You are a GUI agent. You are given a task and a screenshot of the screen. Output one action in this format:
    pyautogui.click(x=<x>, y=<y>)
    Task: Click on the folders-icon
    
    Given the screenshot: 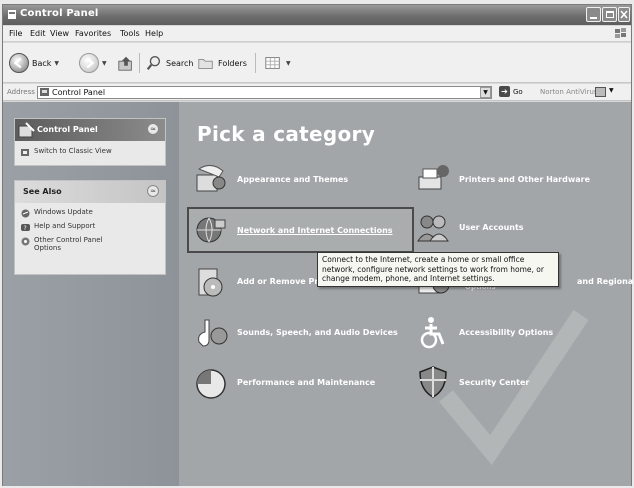 What is the action you would take?
    pyautogui.click(x=205, y=63)
    